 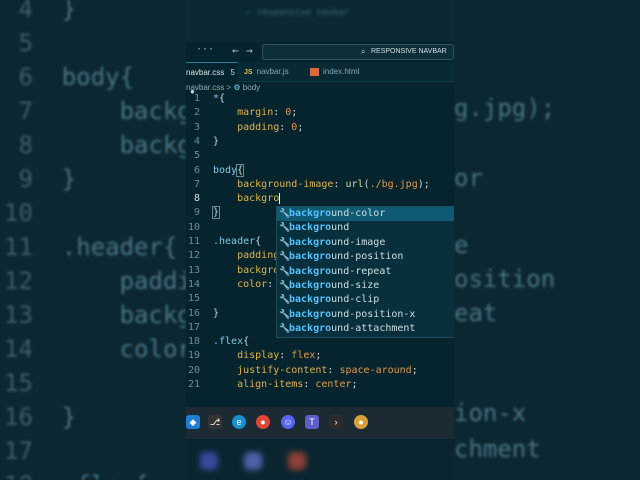 What do you see at coordinates (340, 271) in the screenshot?
I see `suggestion-label: background-repeat` at bounding box center [340, 271].